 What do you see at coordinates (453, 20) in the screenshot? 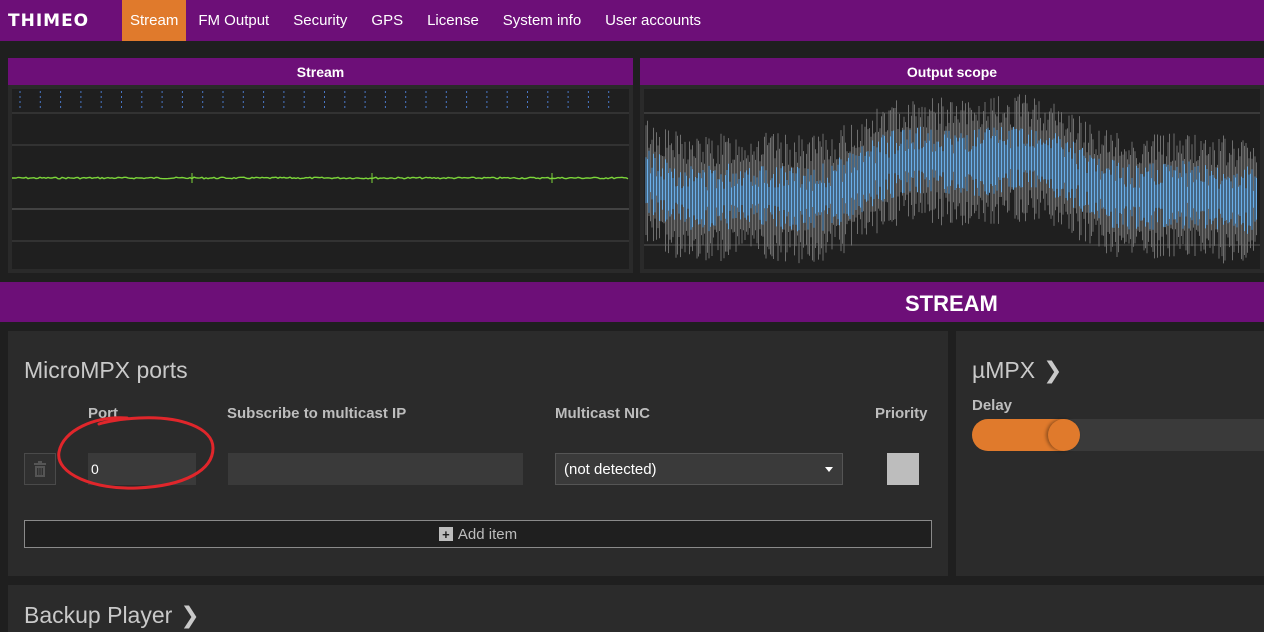
I see `nav-item-license: License` at bounding box center [453, 20].